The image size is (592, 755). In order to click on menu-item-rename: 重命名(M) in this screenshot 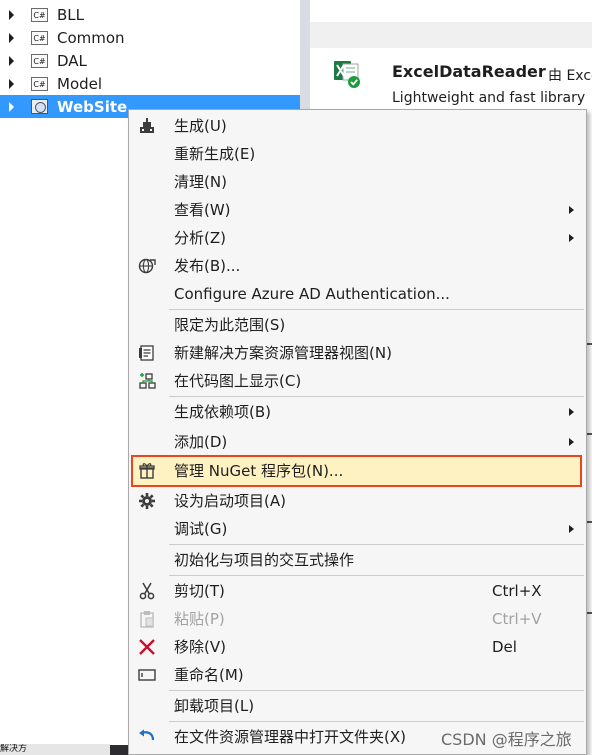, I will do `click(357, 675)`.